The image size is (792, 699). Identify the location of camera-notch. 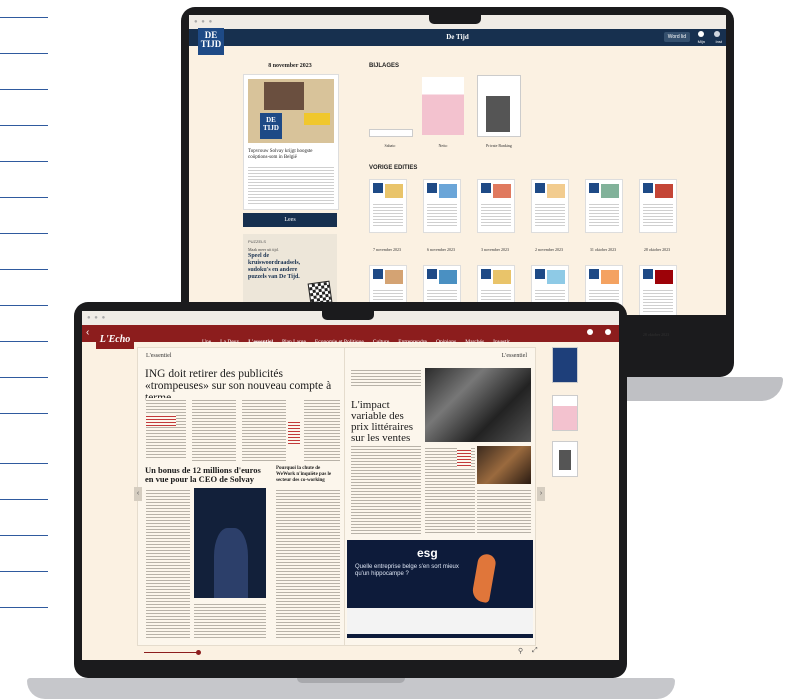
(348, 315).